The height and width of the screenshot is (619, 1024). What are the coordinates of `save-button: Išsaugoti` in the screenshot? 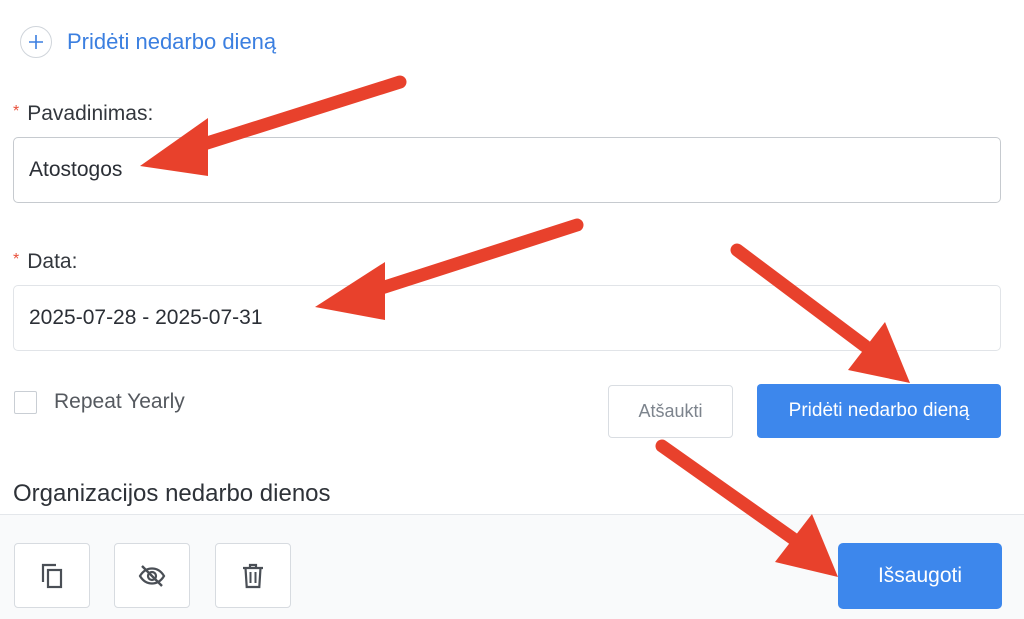 It's located at (920, 576).